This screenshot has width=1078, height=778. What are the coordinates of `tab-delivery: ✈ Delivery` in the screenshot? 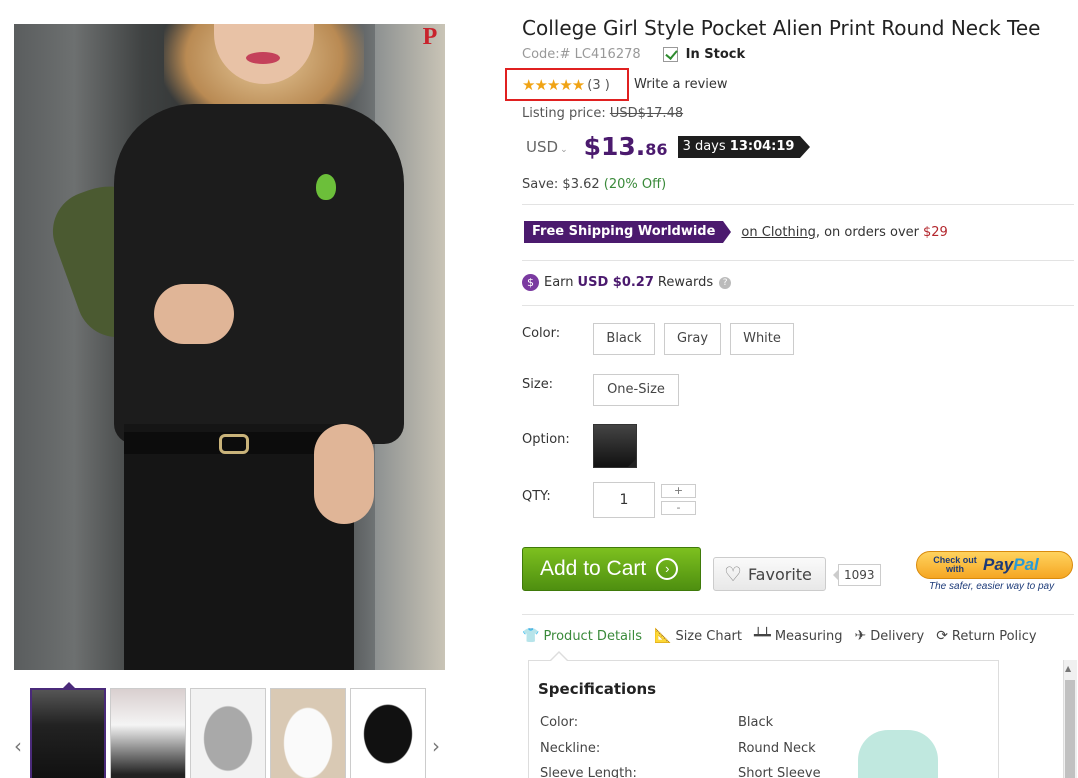 It's located at (889, 636).